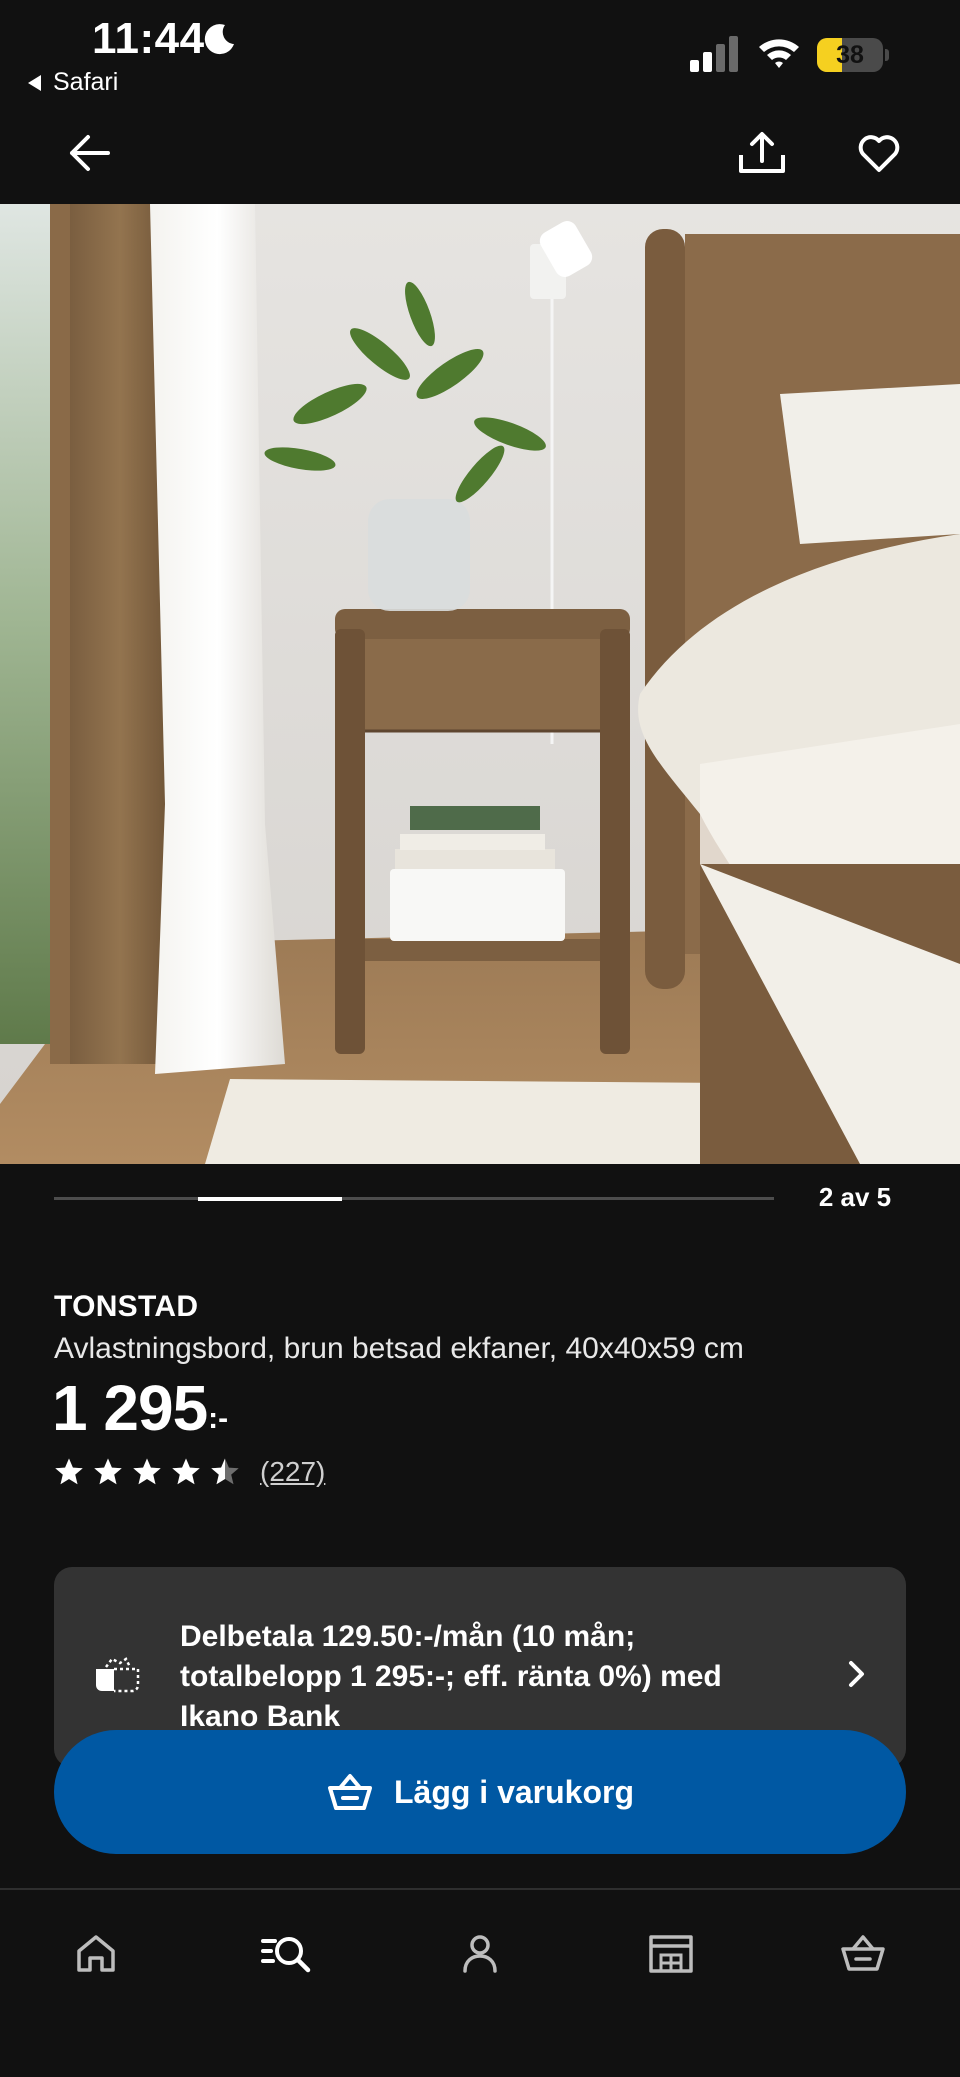  Describe the element at coordinates (714, 54) in the screenshot. I see `signal-icon` at that location.